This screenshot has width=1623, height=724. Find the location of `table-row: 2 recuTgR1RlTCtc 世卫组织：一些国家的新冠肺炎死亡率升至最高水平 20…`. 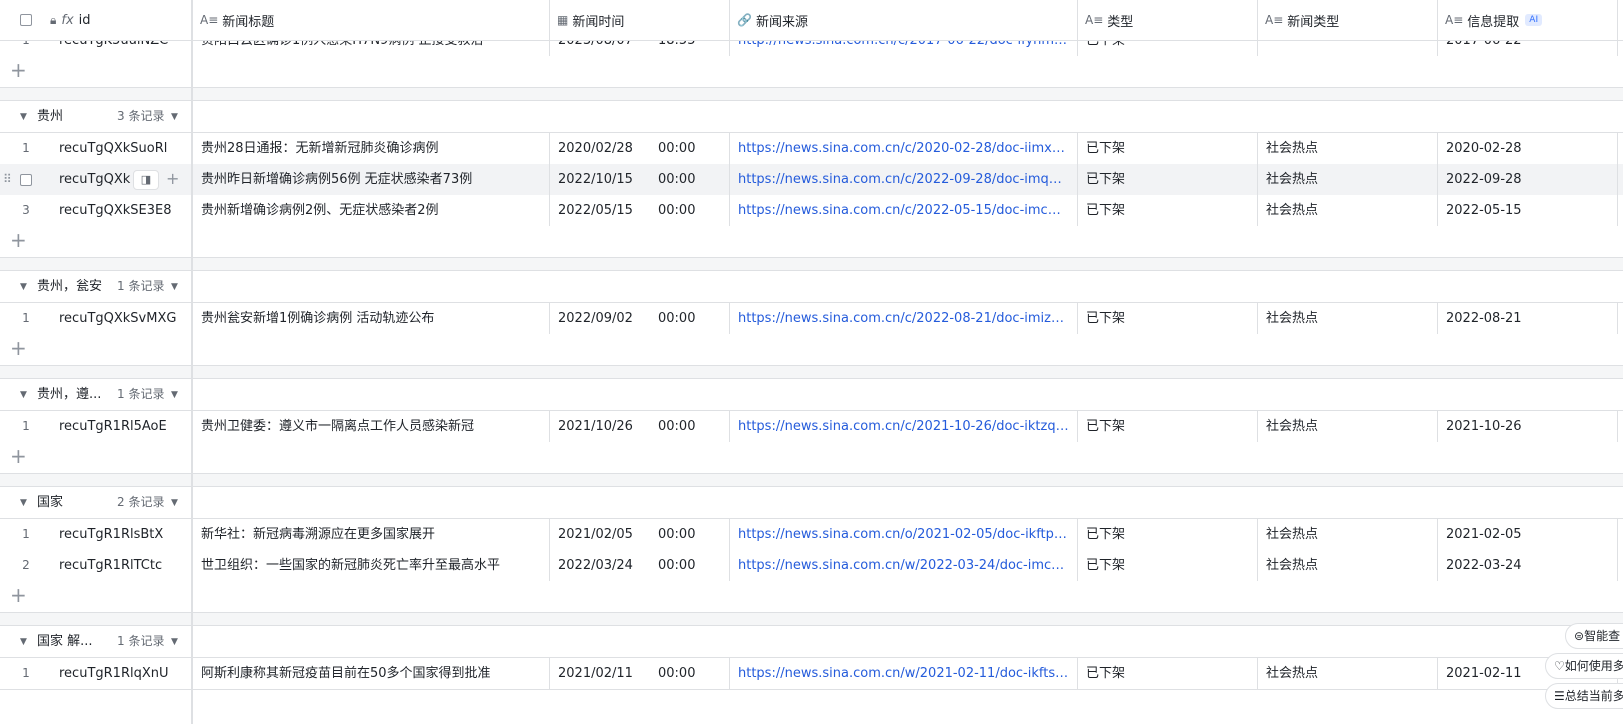

table-row: 2 recuTgR1RlTCtc 世卫组织：一些国家的新冠肺炎死亡率升至最高水平 20… is located at coordinates (811, 566).